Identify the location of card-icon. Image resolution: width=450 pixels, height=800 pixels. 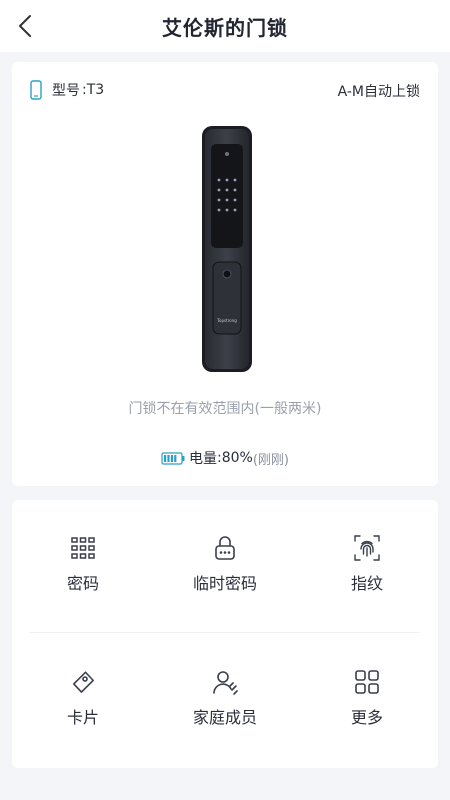
(83, 682).